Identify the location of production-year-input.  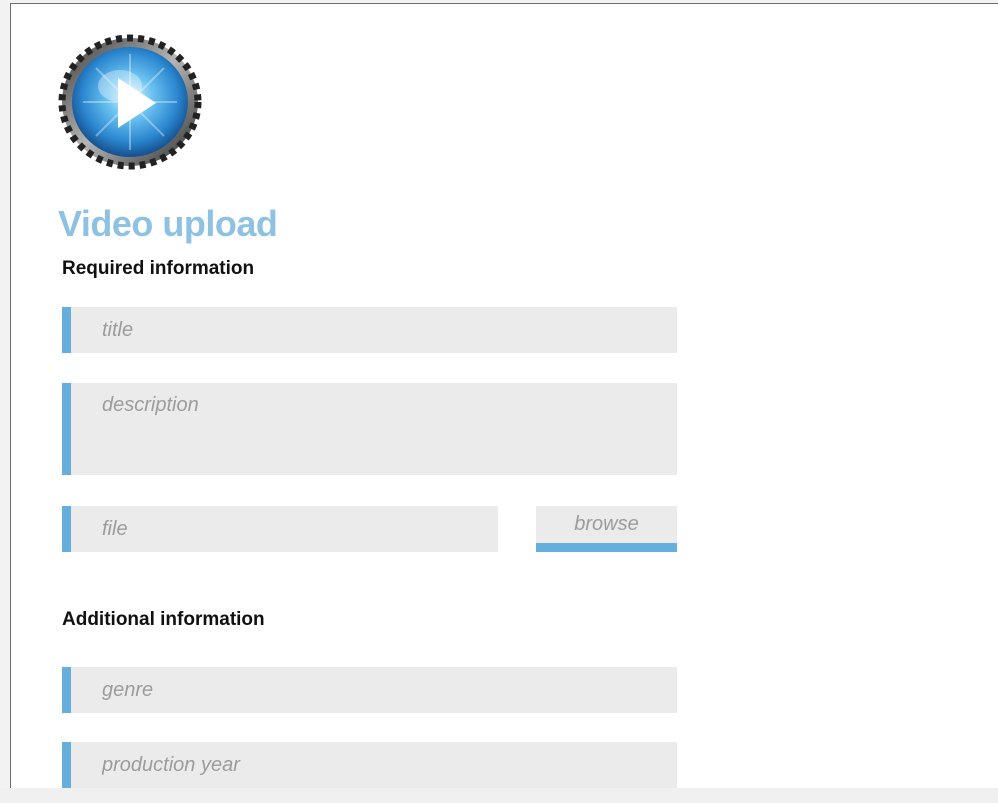
(369, 765).